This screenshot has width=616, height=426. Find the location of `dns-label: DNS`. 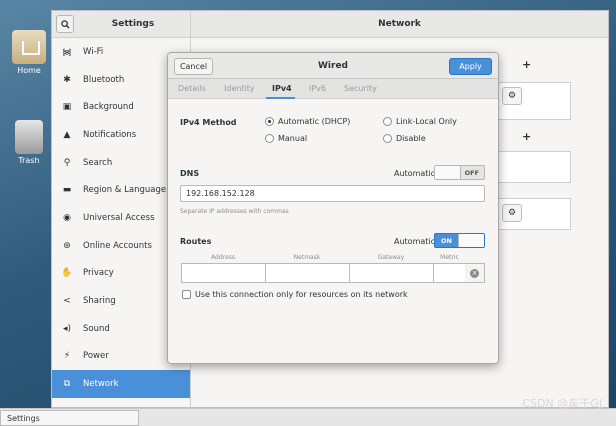

dns-label: DNS is located at coordinates (190, 173).